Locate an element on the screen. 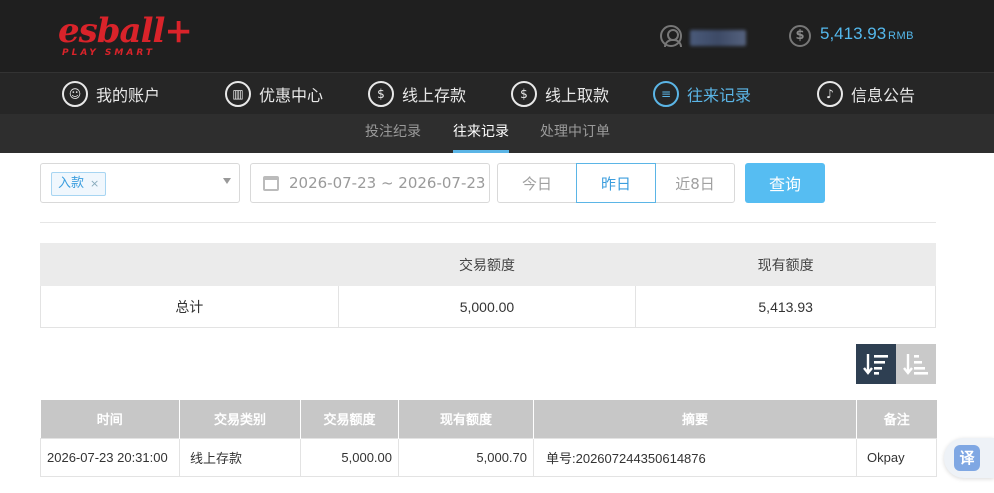 The image size is (994, 493). summary-header-row: 交易额度 现有额度 is located at coordinates (488, 264).